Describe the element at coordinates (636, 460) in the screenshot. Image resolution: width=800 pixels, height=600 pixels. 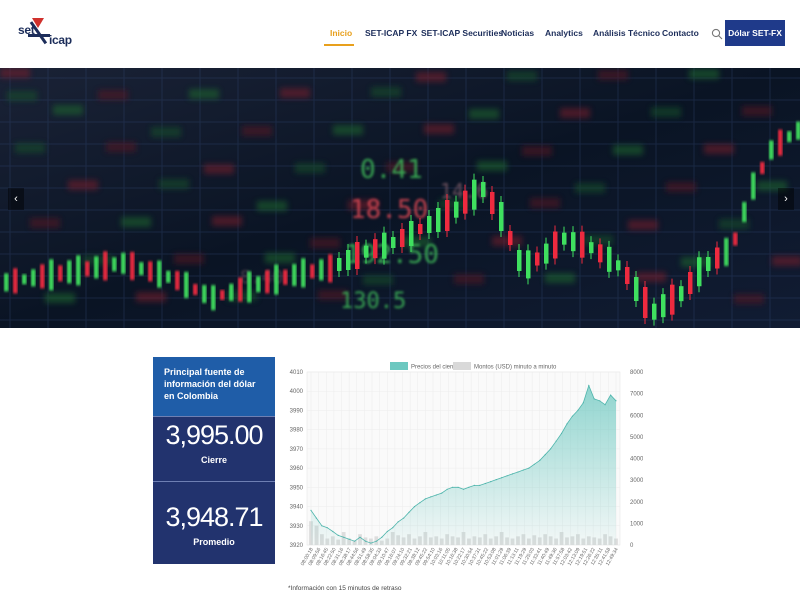
I see `y-right-tick-label: 4000` at that location.